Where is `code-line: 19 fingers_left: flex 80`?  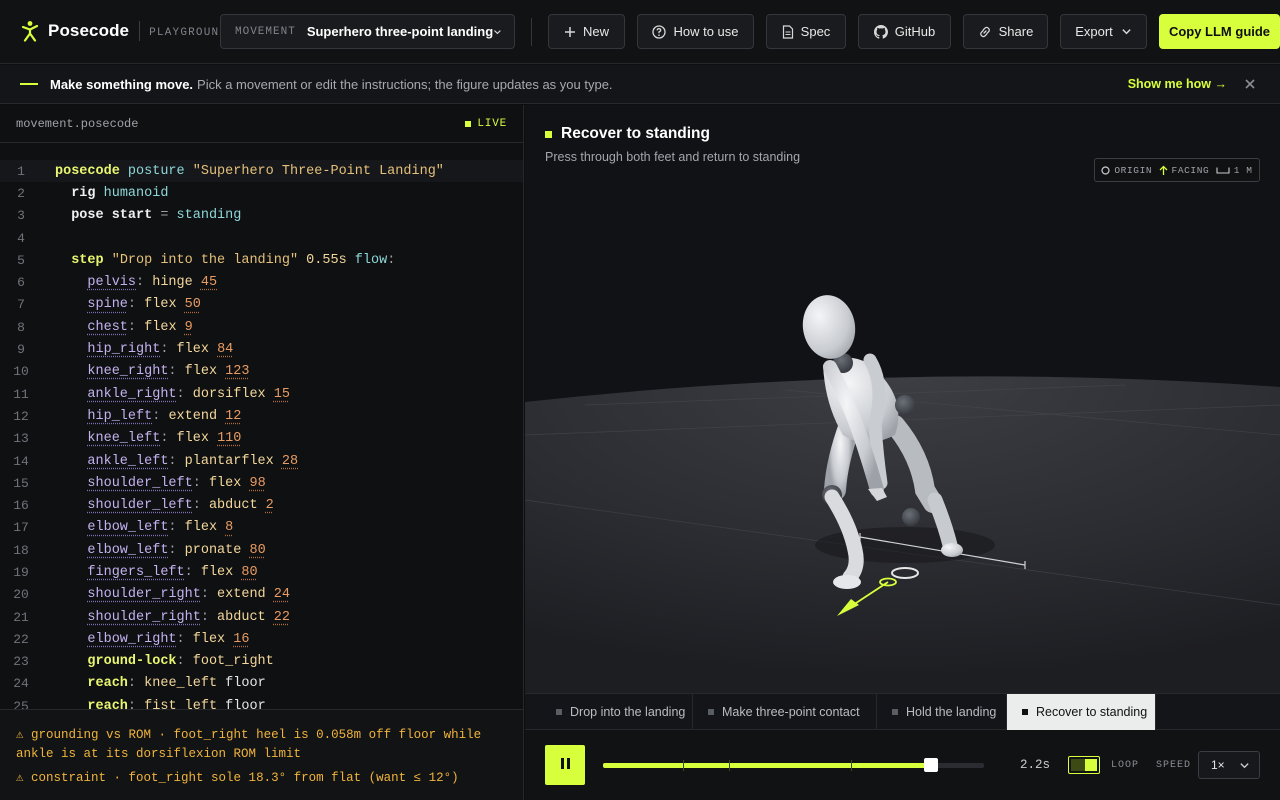
code-line: 19 fingers_left: flex 80 is located at coordinates (261, 572).